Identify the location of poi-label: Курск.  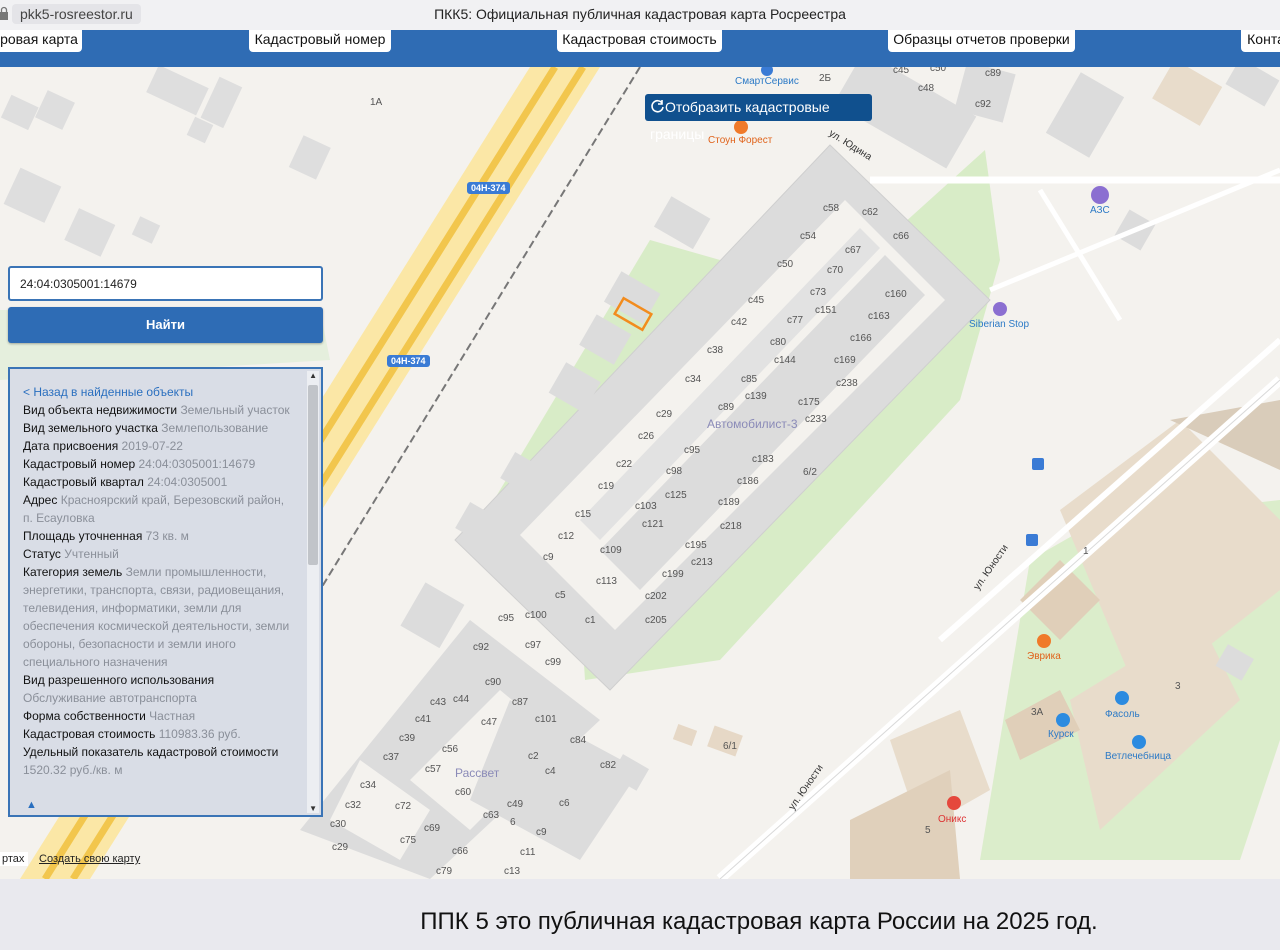
(1061, 734).